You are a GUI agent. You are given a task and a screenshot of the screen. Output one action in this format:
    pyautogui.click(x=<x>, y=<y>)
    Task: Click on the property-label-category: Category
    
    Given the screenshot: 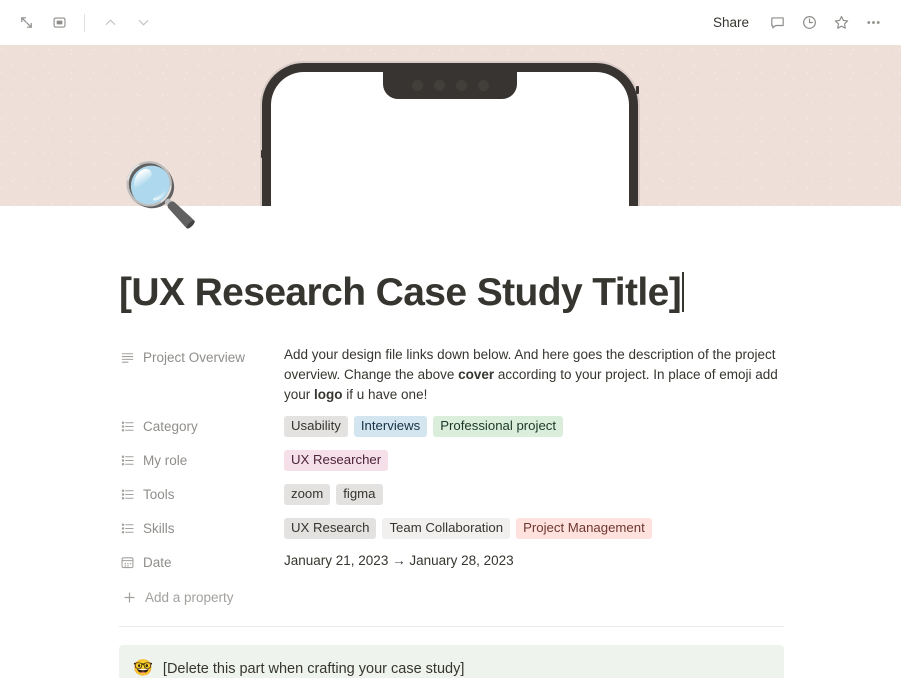 What is the action you would take?
    pyautogui.click(x=201, y=425)
    